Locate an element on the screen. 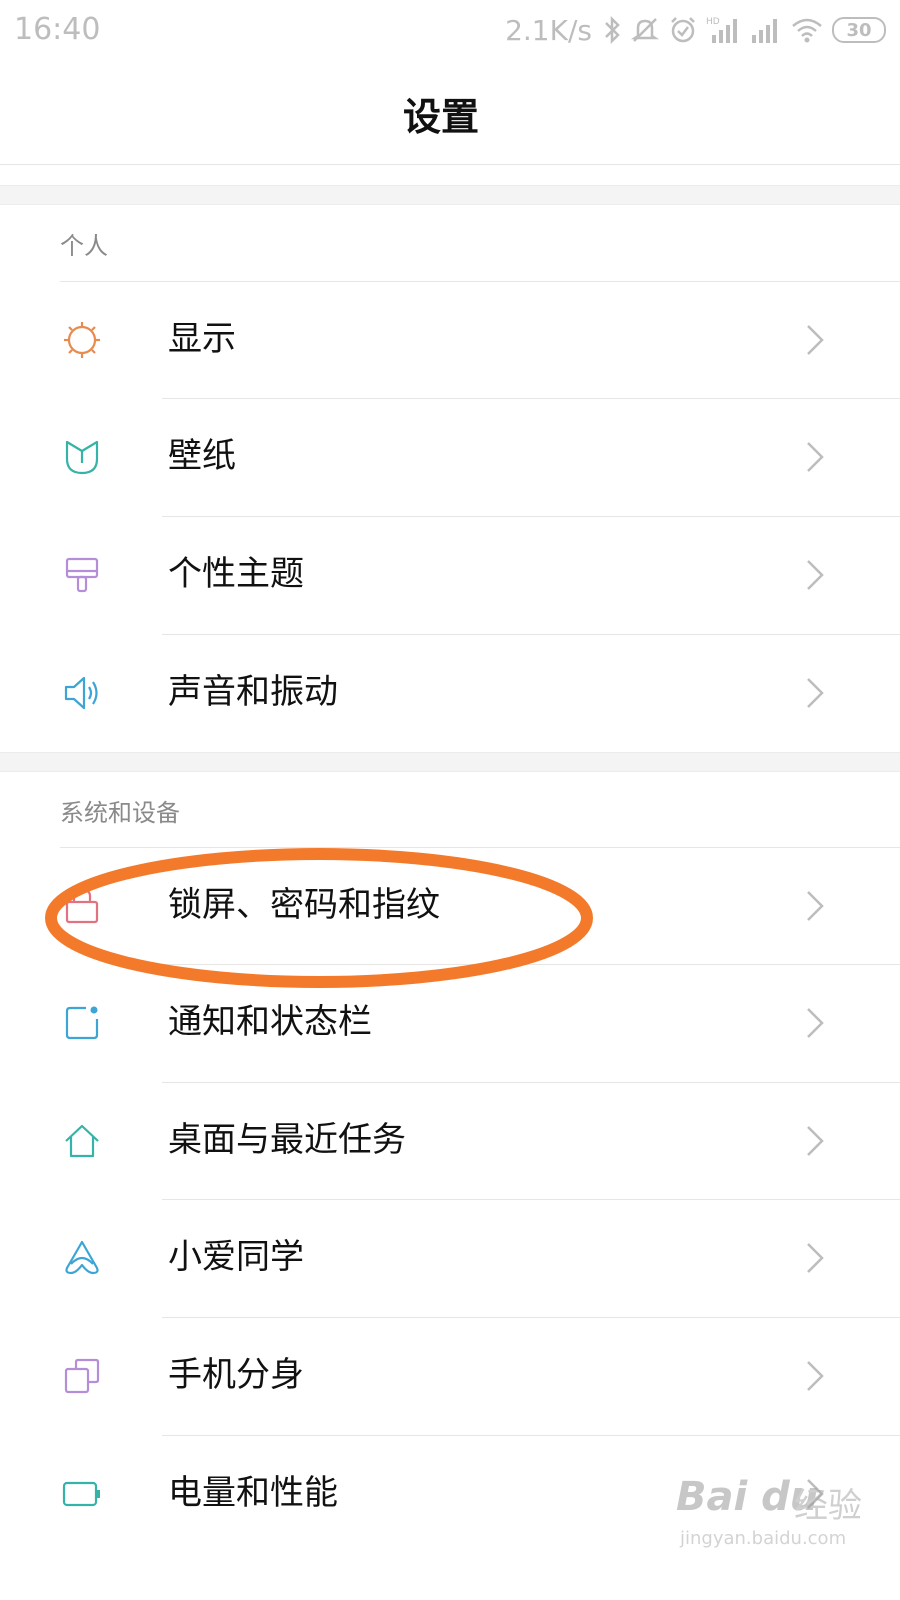 Image resolution: width=900 pixels, height=1600 pixels. section-header-personal: 个人 is located at coordinates (84, 246).